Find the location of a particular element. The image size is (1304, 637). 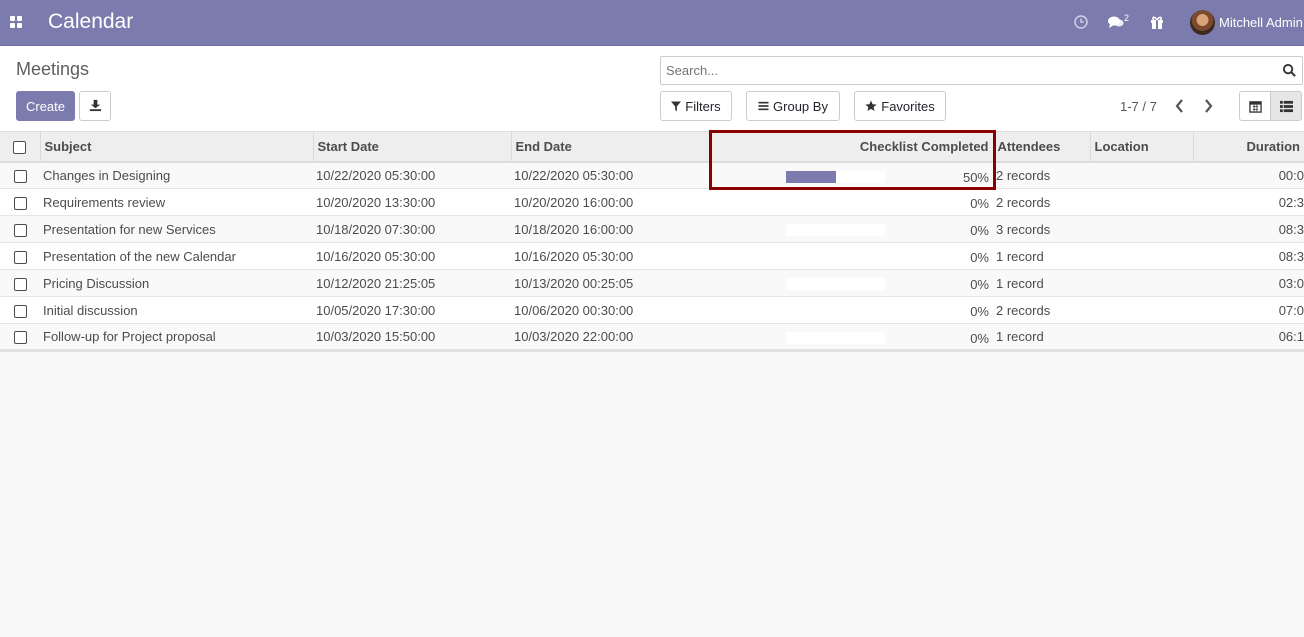

download-button is located at coordinates (95, 106).